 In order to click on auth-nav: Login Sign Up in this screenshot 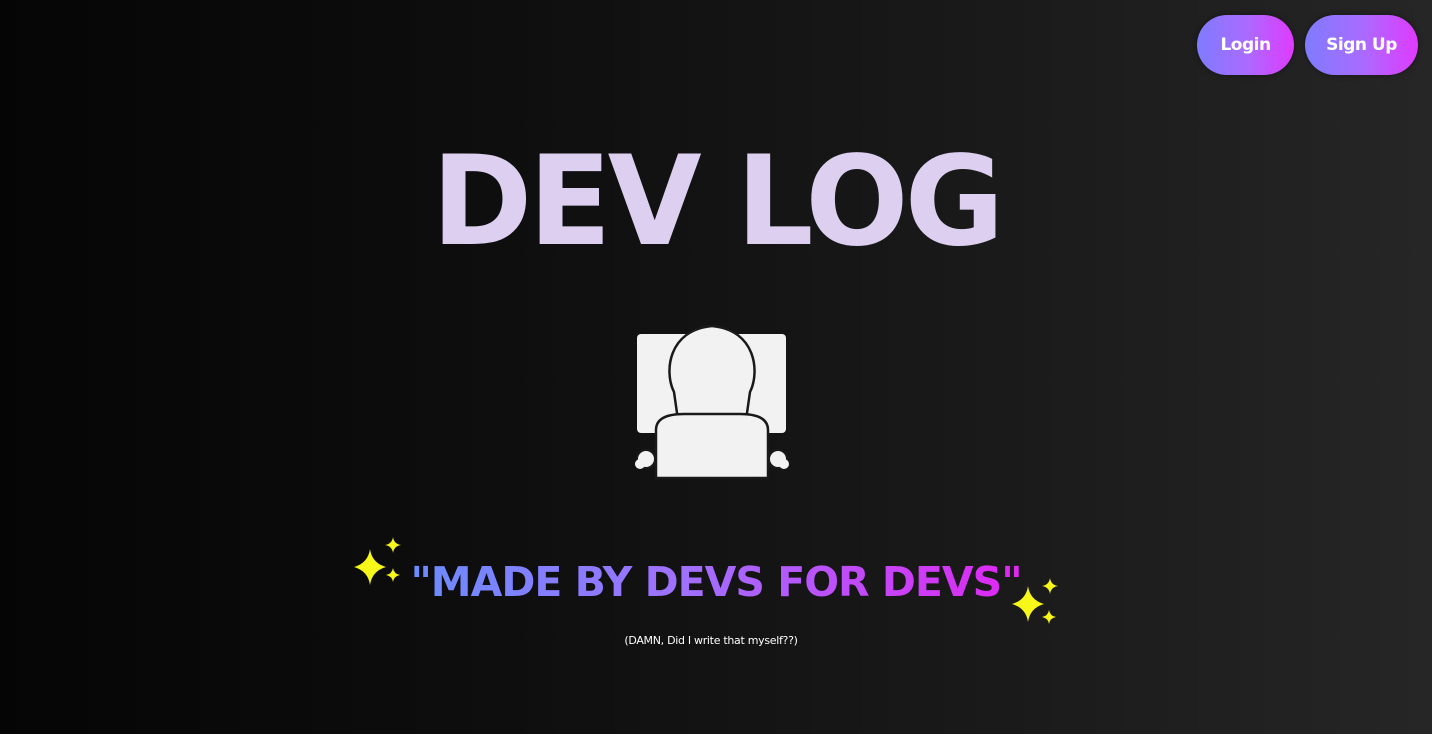, I will do `click(1307, 45)`.